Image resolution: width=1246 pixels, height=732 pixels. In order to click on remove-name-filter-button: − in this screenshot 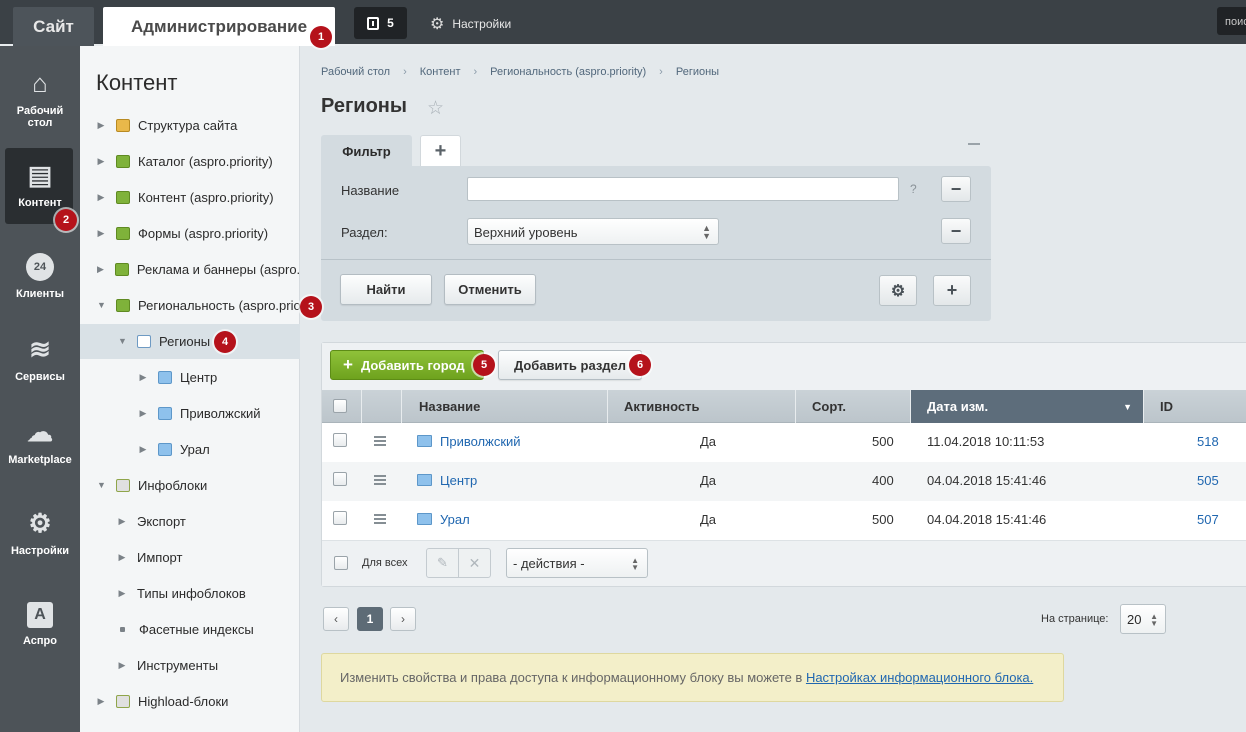, I will do `click(956, 189)`.